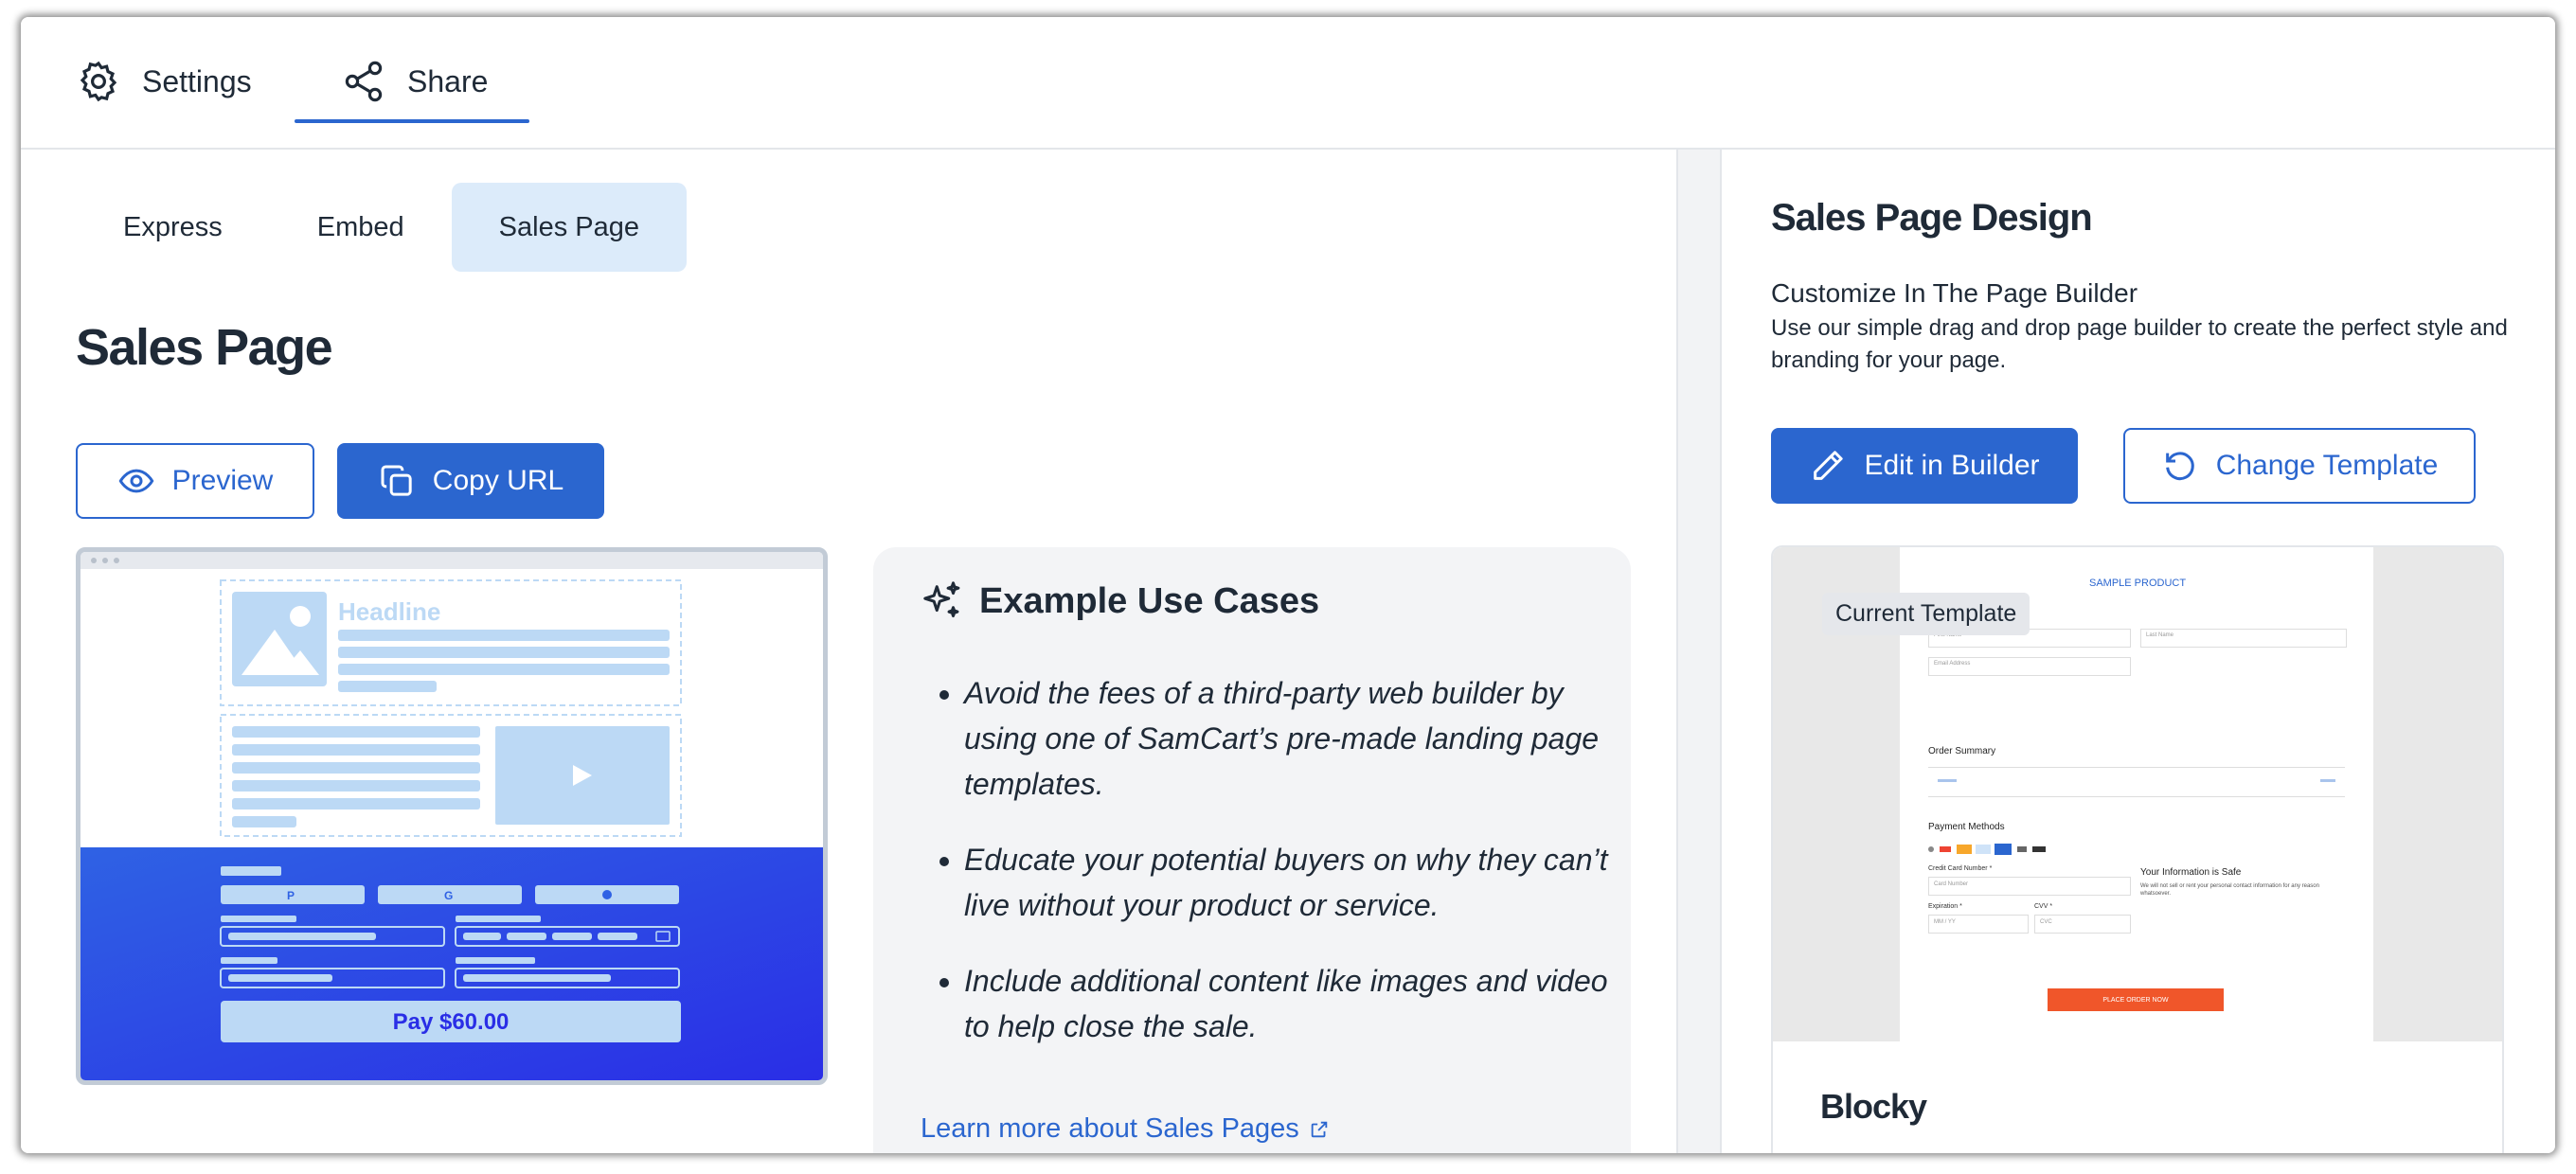 The width and height of the screenshot is (2576, 1174). What do you see at coordinates (2046, 922) in the screenshot?
I see `cvv-placeholder: CVC` at bounding box center [2046, 922].